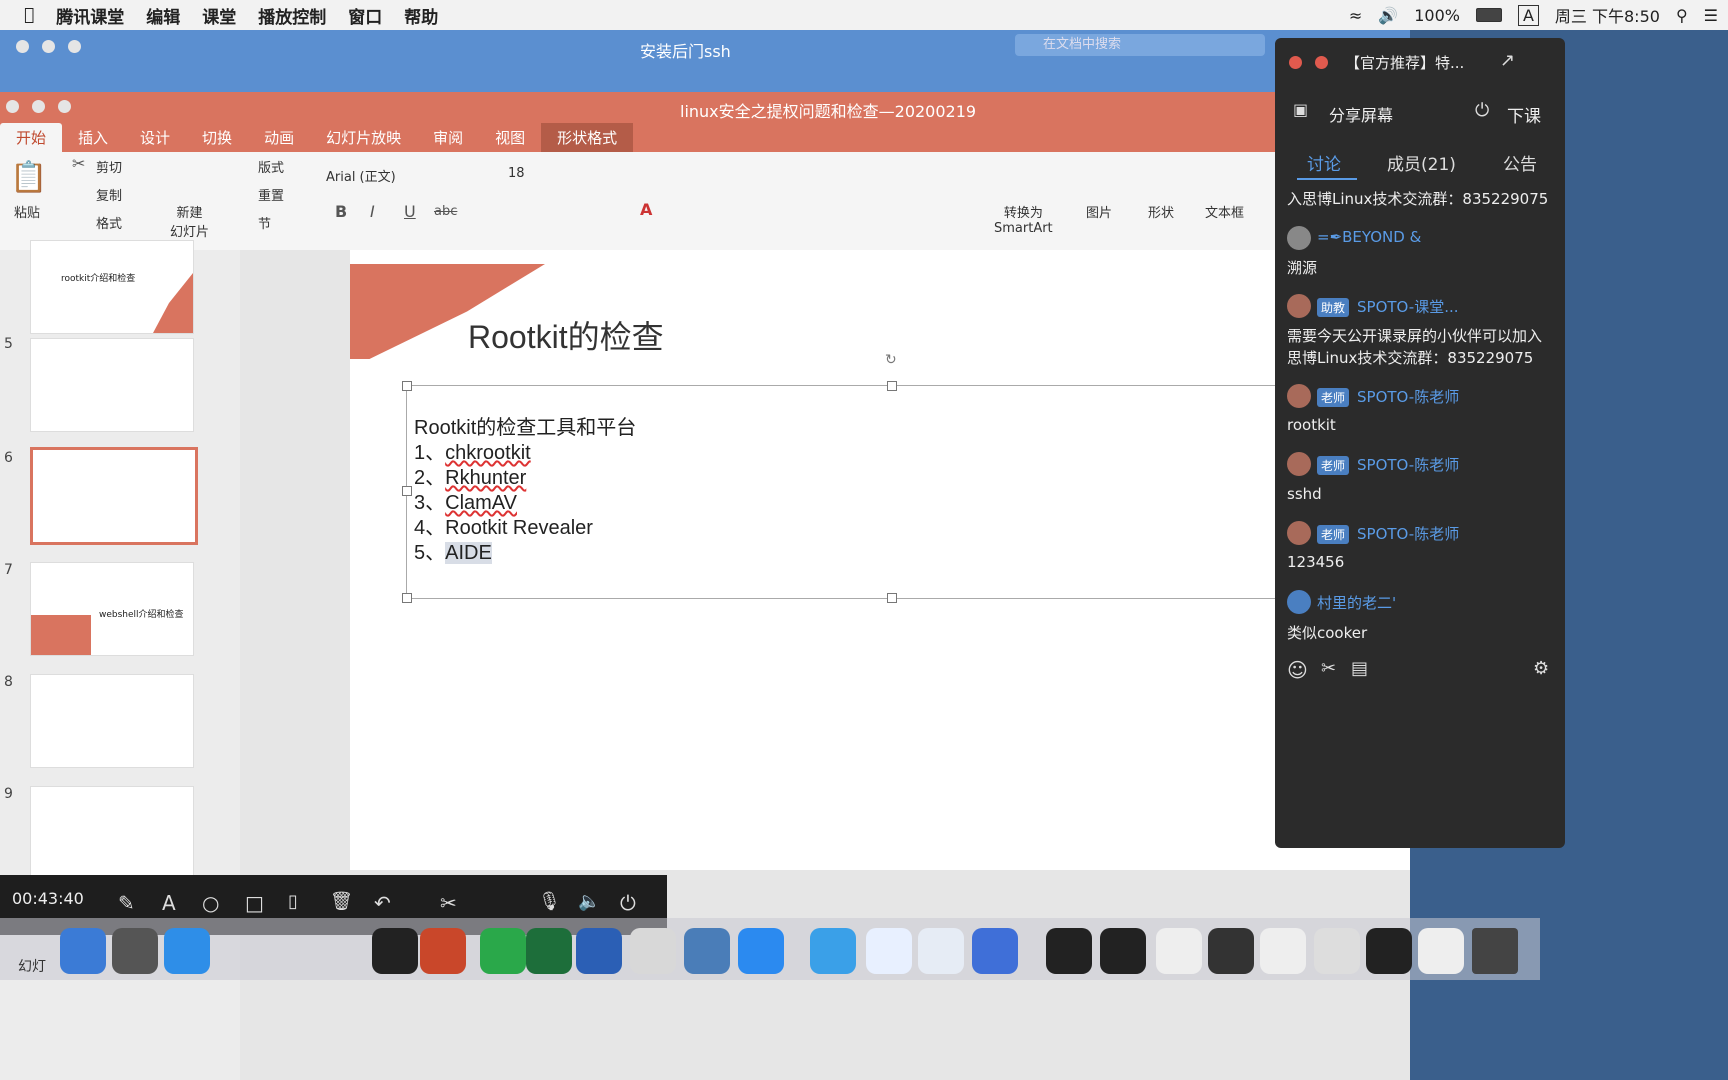 The width and height of the screenshot is (1728, 1080). I want to click on gear-icon: ⚙, so click(1541, 668).